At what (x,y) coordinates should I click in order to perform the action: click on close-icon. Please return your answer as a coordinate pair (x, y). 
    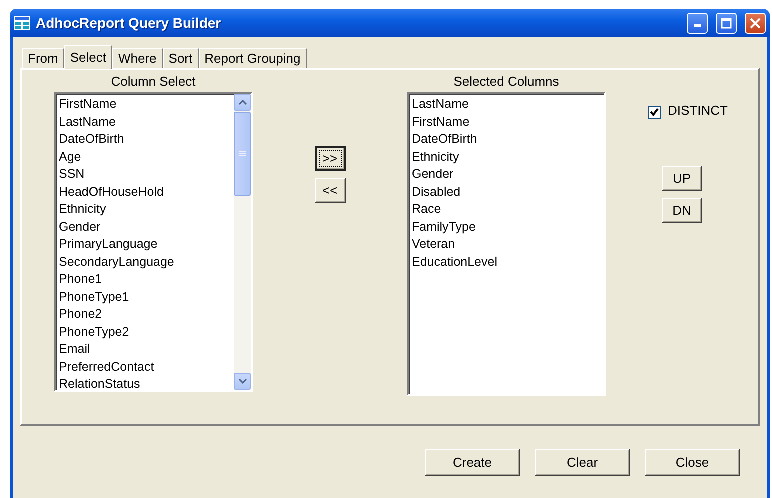
    Looking at the image, I should click on (755, 23).